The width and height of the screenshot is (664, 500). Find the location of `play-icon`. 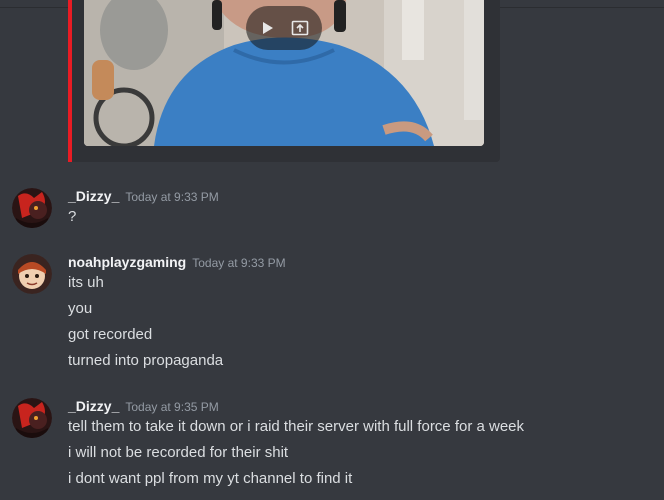

play-icon is located at coordinates (268, 28).